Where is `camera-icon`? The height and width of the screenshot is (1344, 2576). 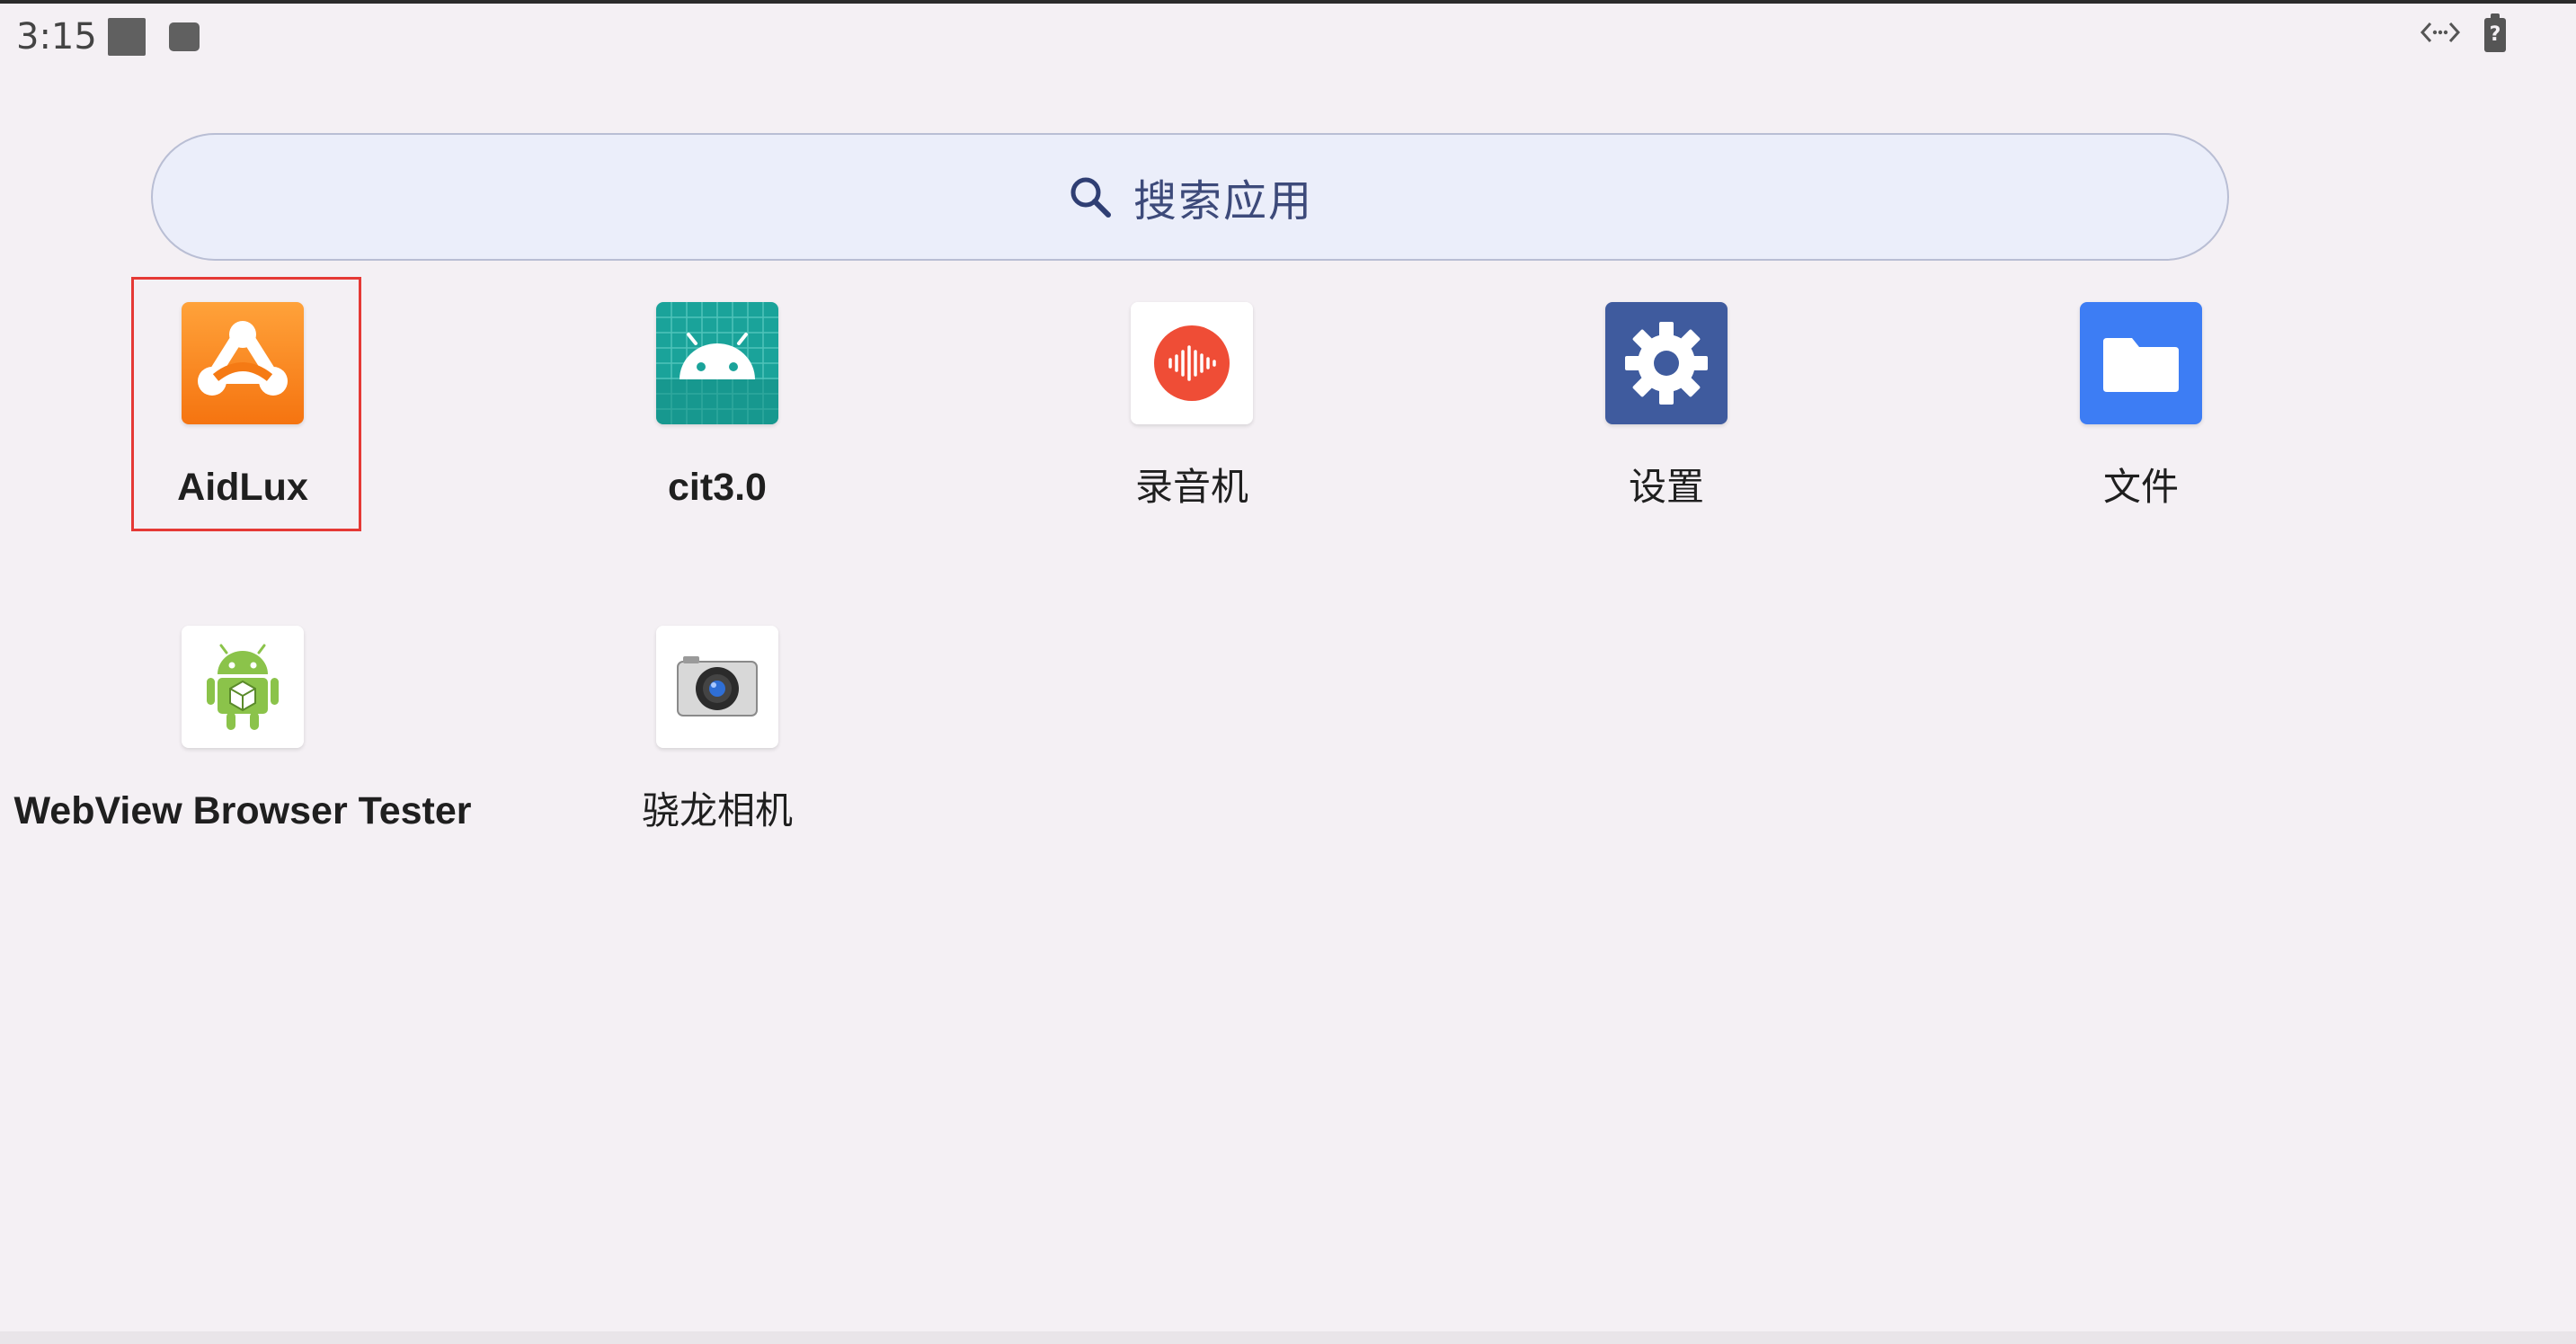 camera-icon is located at coordinates (717, 687).